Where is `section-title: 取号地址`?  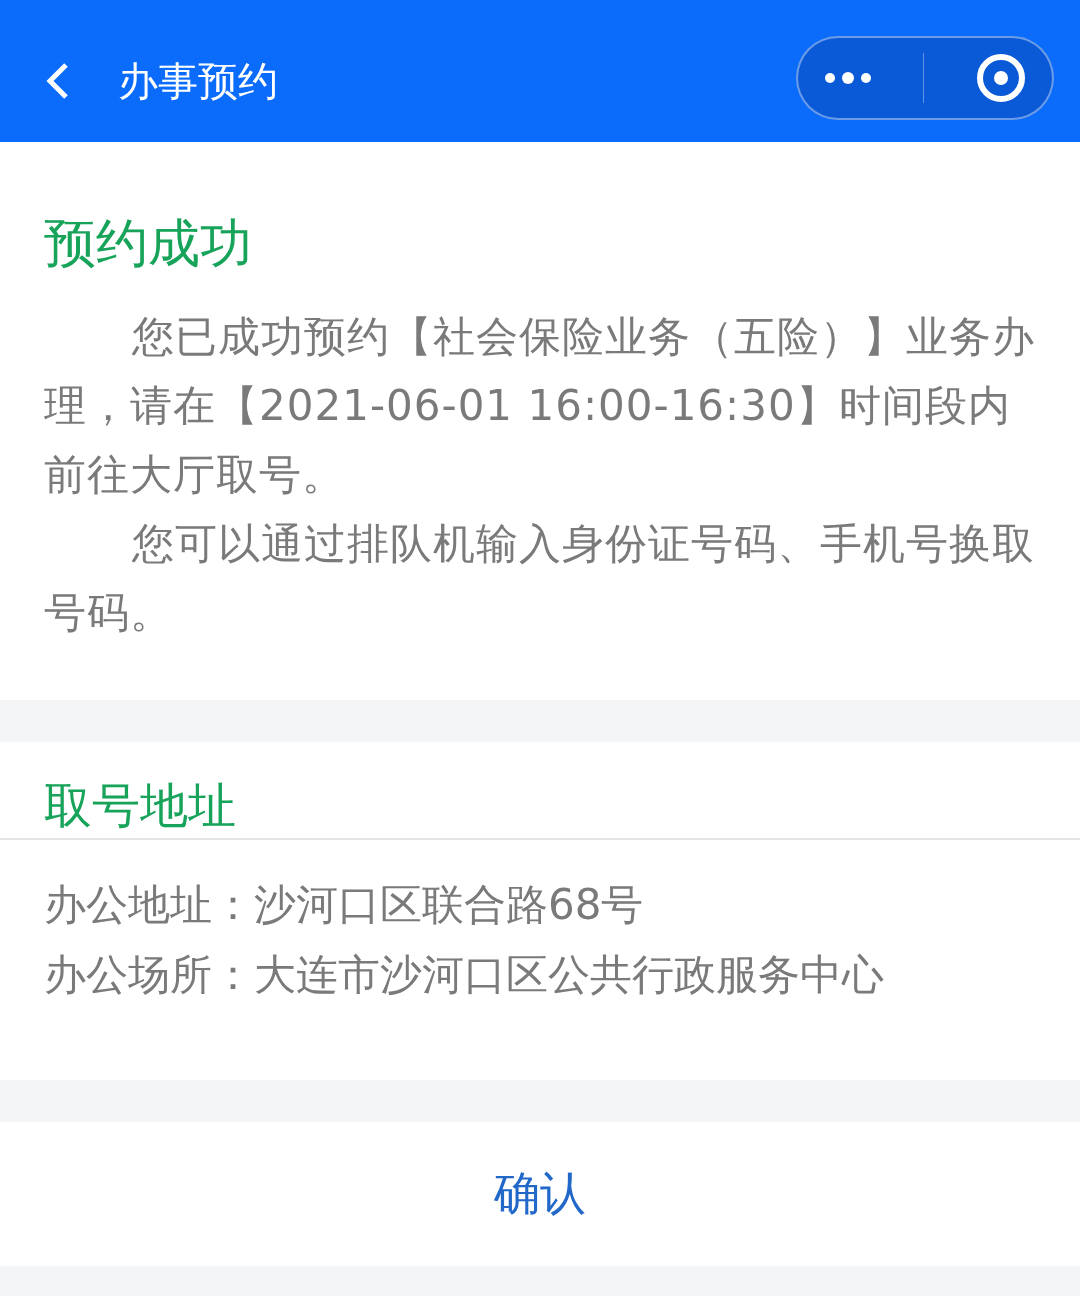
section-title: 取号地址 is located at coordinates (540, 791).